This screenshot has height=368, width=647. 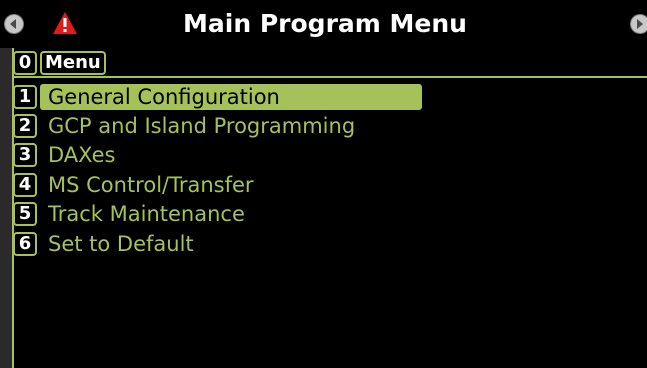 I want to click on menu-item-key: 6, so click(x=25, y=243).